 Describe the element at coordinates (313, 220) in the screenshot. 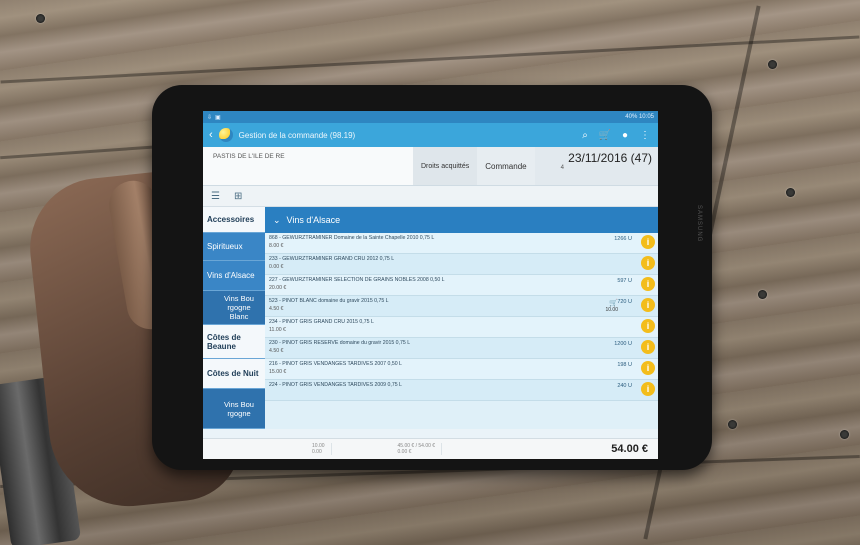

I see `list-header-label: Vins d'Alsace` at that location.